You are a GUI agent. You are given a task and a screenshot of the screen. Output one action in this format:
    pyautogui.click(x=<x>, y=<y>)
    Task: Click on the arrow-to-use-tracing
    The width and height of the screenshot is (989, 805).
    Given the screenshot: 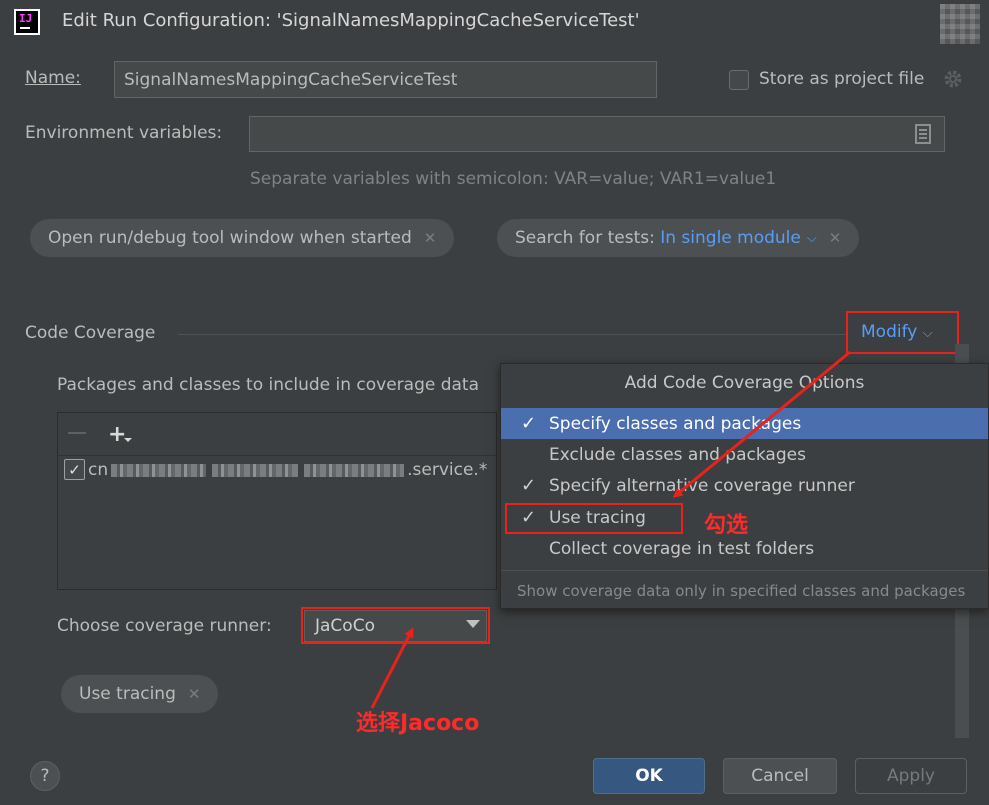 What is the action you would take?
    pyautogui.click(x=761, y=424)
    